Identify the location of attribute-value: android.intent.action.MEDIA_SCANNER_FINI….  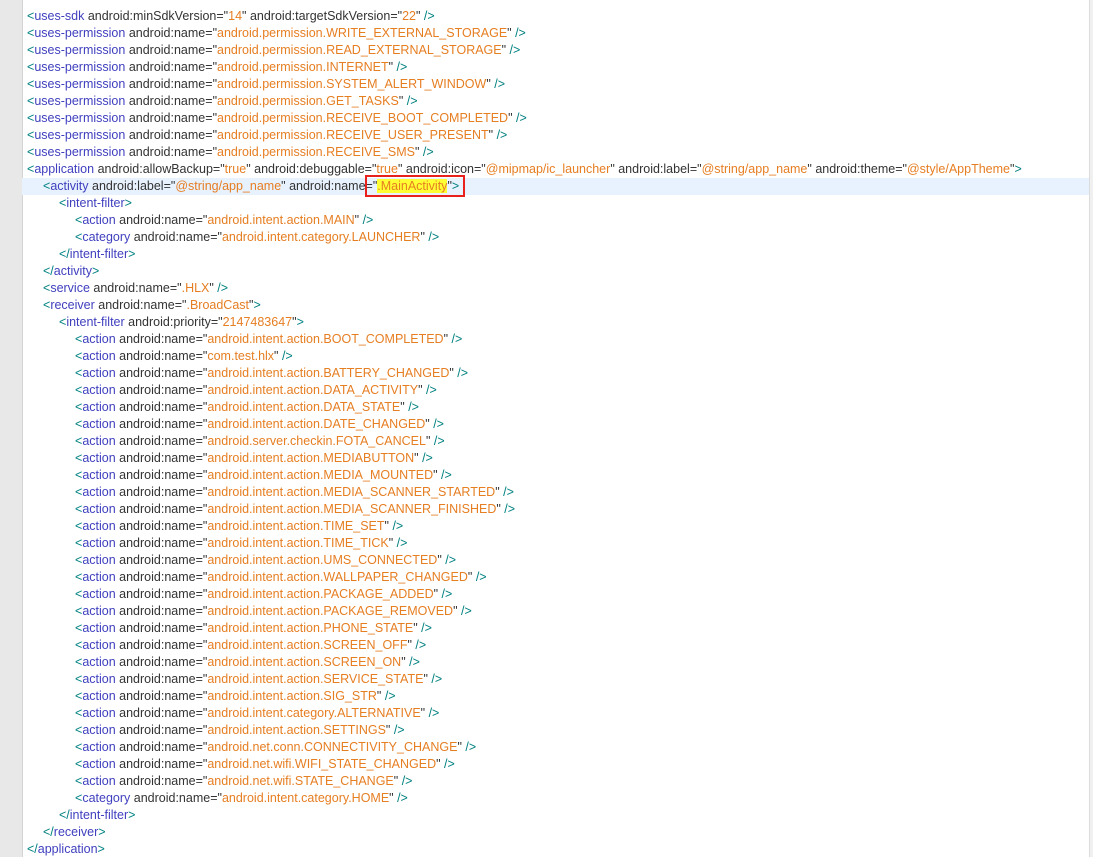
(351, 509).